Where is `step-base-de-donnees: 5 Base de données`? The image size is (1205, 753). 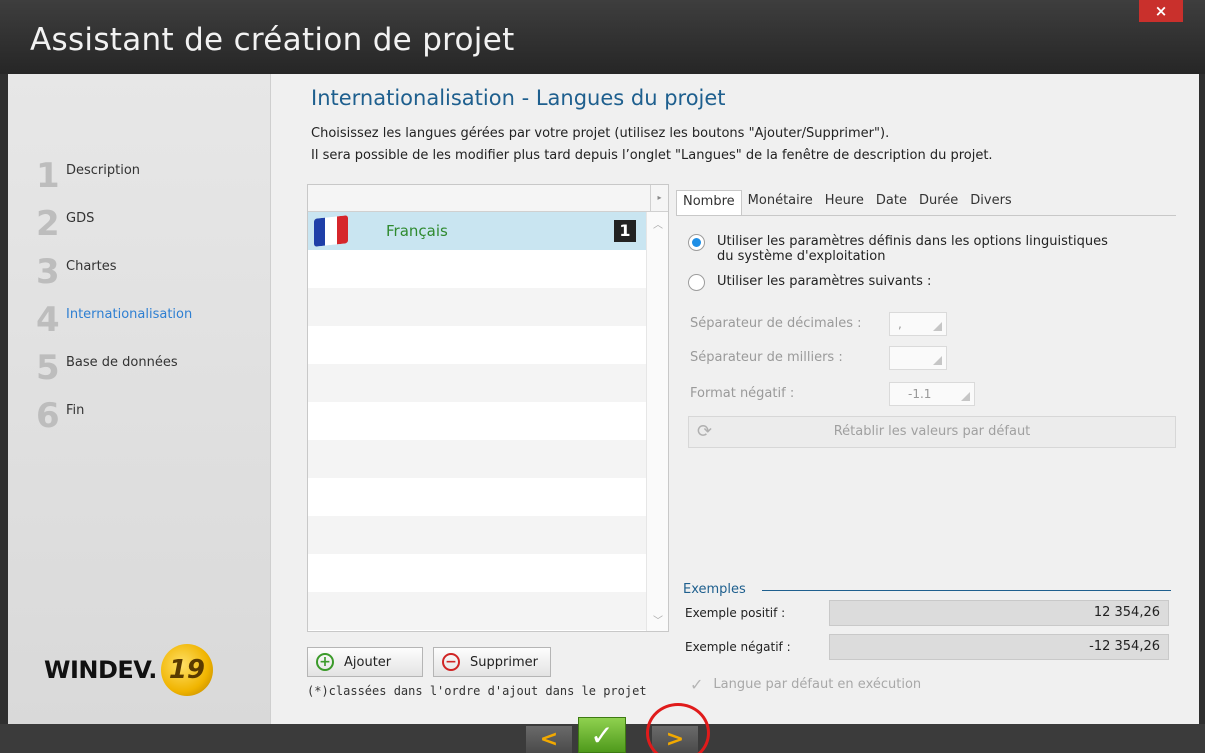 step-base-de-donnees: 5 Base de données is located at coordinates (107, 368).